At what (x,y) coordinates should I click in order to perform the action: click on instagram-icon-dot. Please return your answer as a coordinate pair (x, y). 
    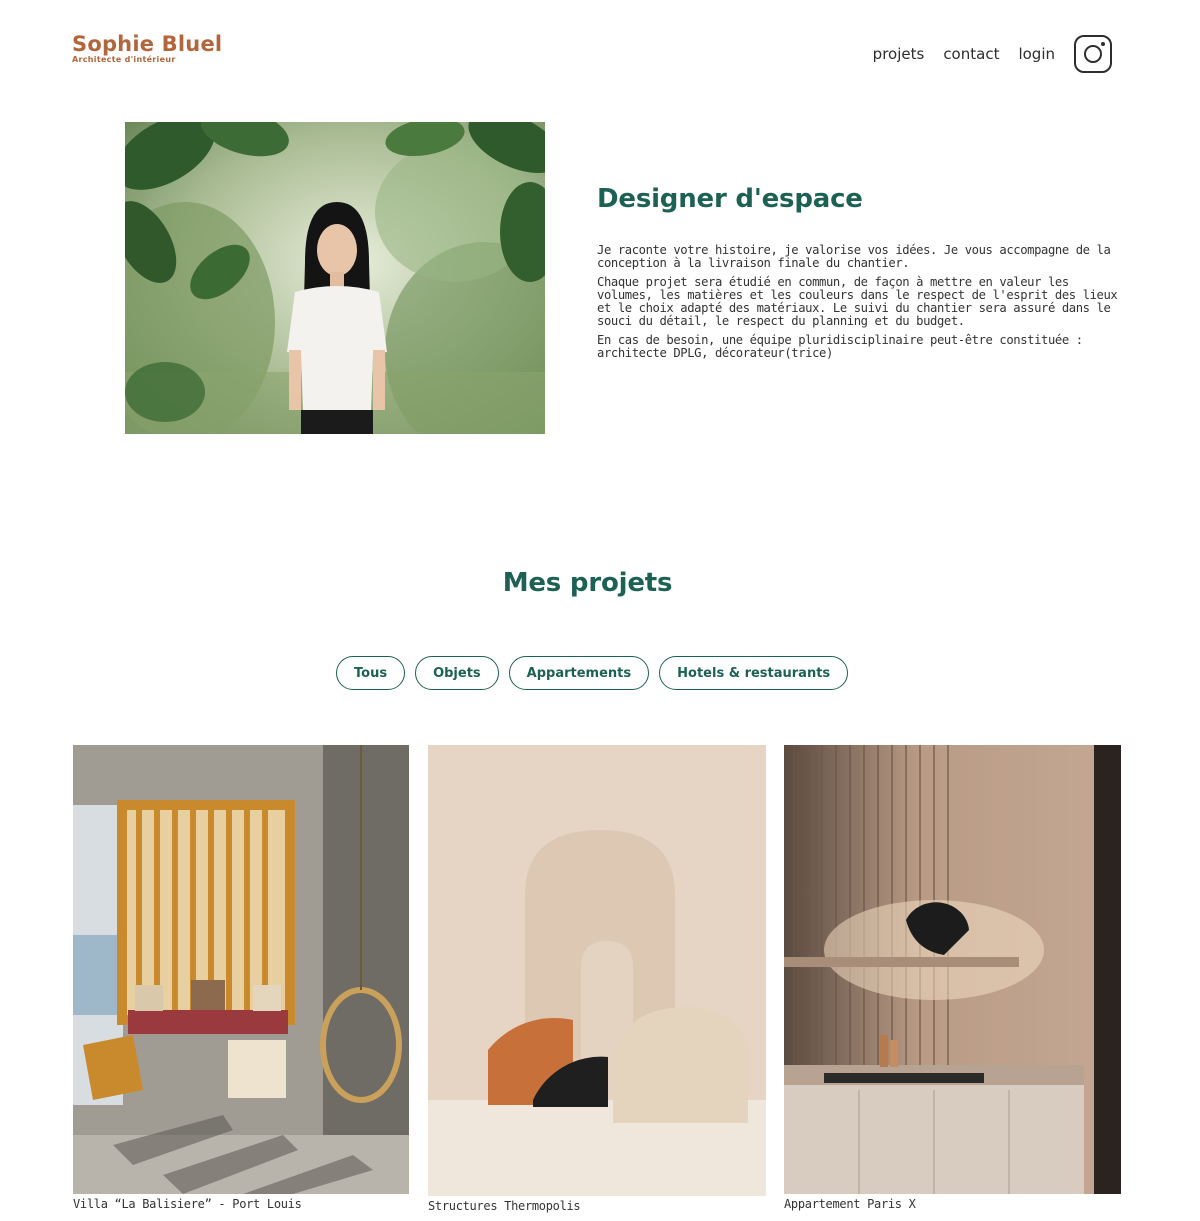
    Looking at the image, I should click on (1103, 44).